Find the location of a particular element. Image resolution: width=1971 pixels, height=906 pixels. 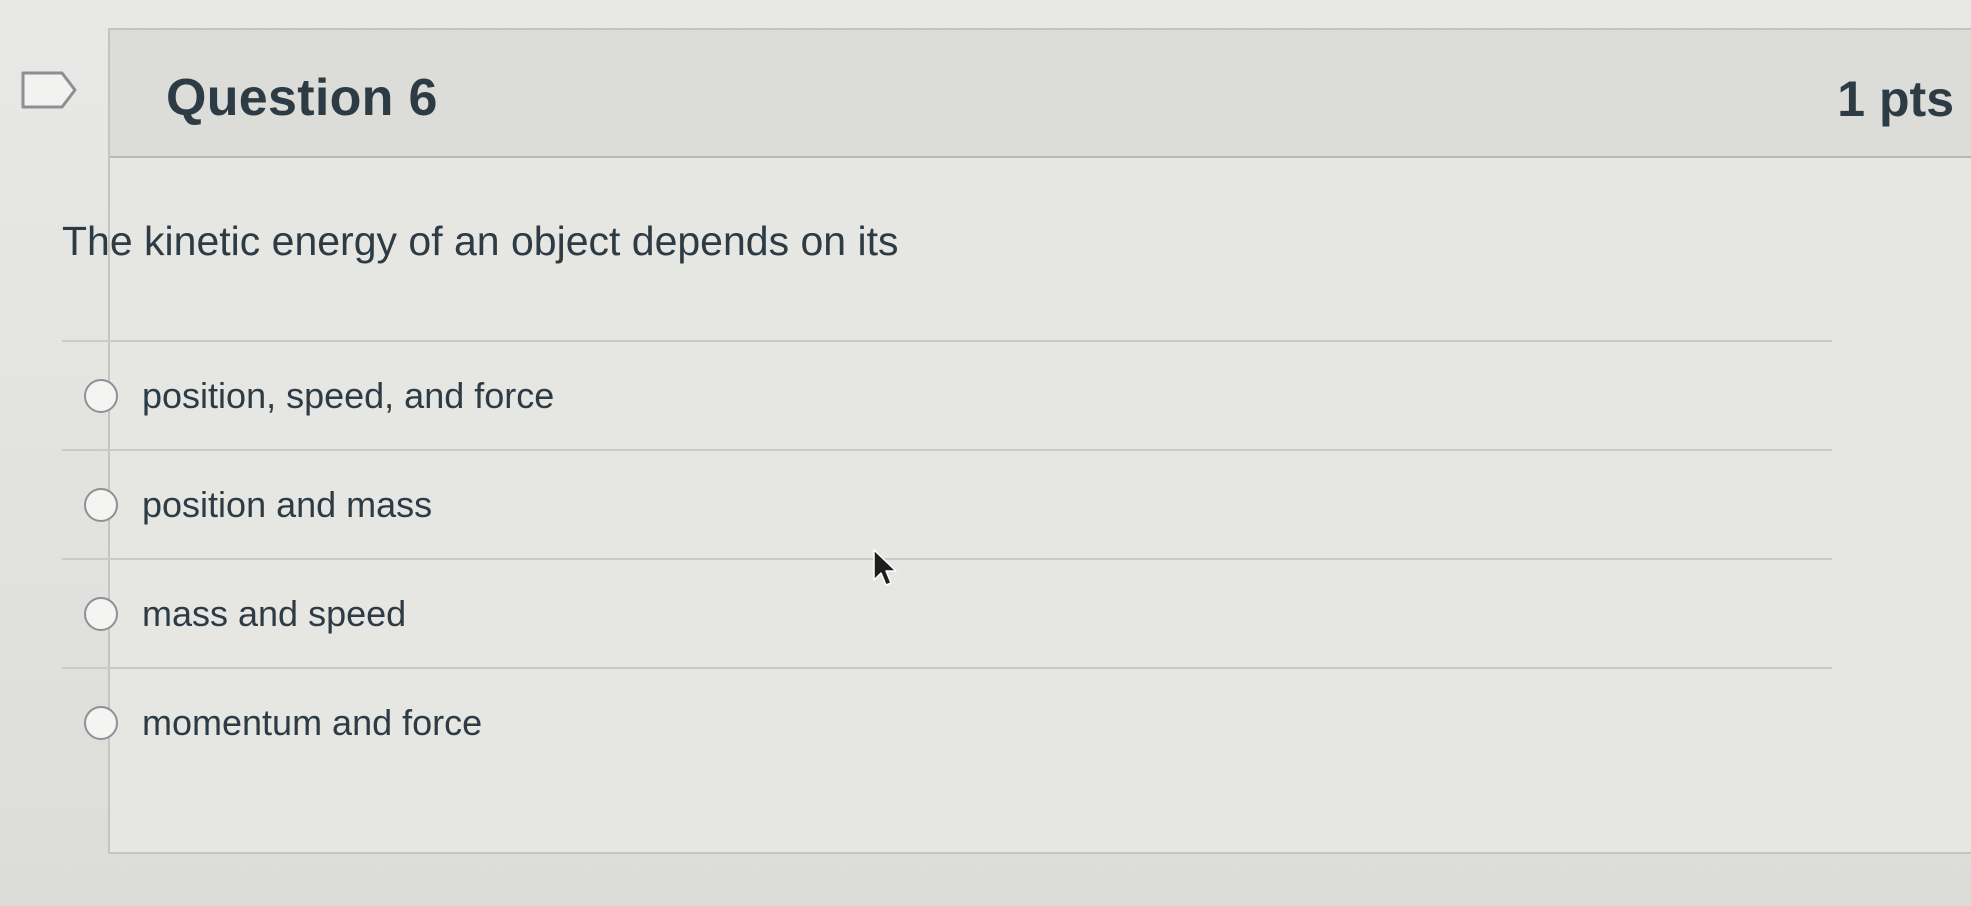

answer-option: momentum and force is located at coordinates (947, 722).